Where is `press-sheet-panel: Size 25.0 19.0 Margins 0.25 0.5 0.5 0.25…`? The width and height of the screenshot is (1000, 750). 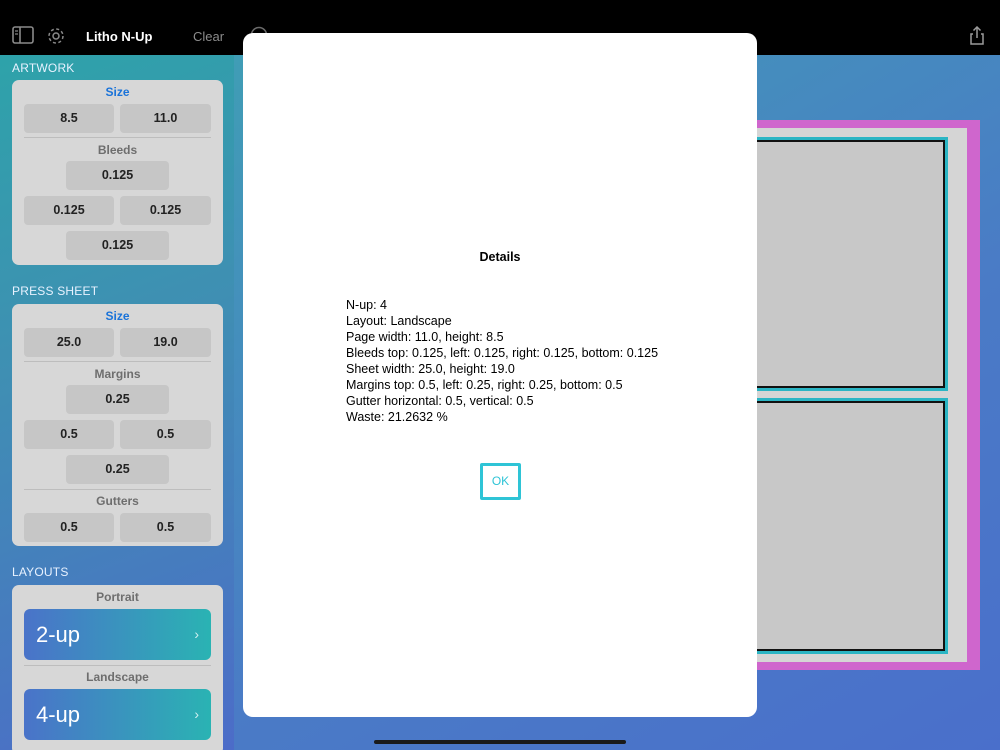
press-sheet-panel: Size 25.0 19.0 Margins 0.25 0.5 0.5 0.25… is located at coordinates (117, 425).